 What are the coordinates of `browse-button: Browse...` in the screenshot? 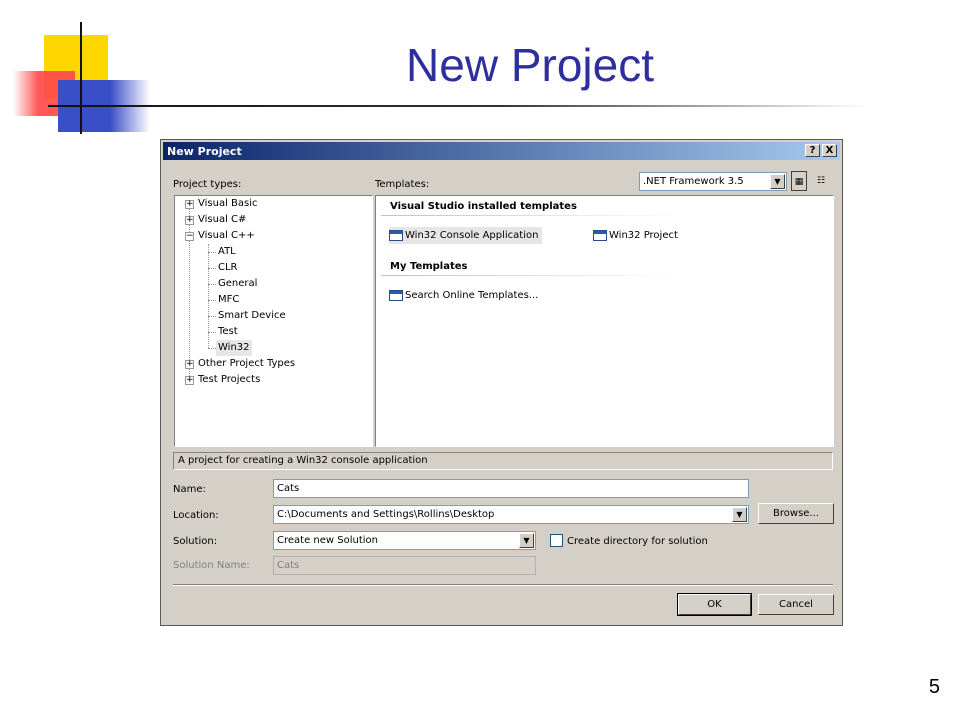 It's located at (796, 513).